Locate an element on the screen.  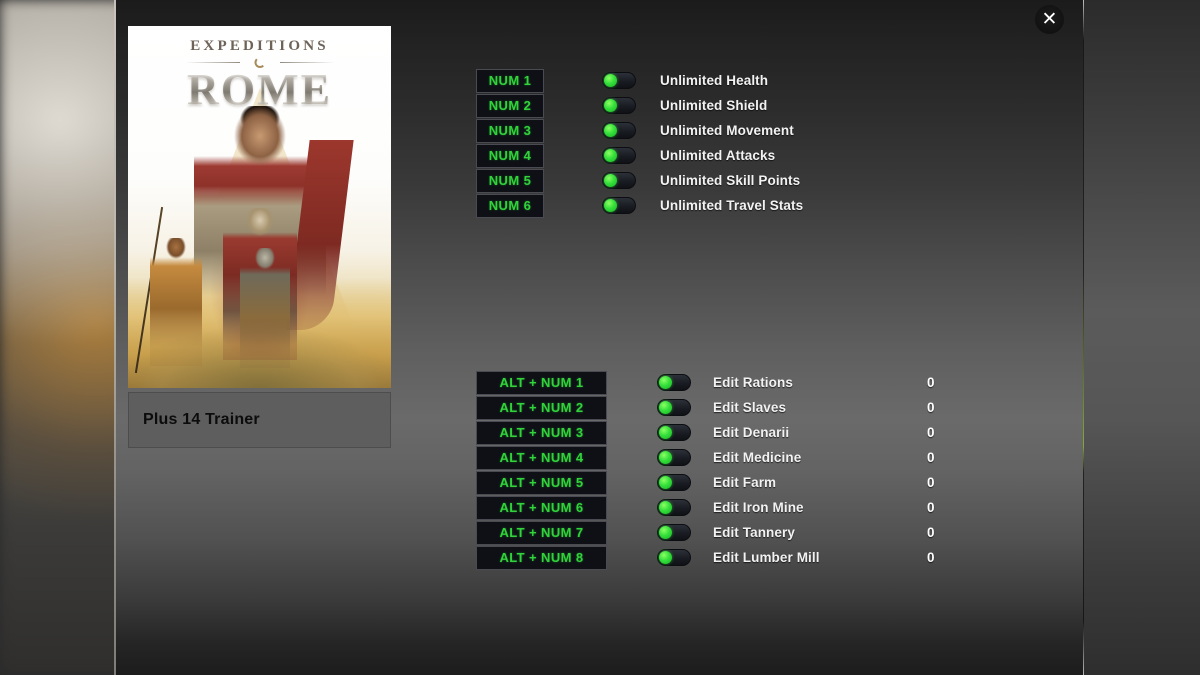
option-row: NUM 5 Unlimited Skill Points is located at coordinates (639, 180).